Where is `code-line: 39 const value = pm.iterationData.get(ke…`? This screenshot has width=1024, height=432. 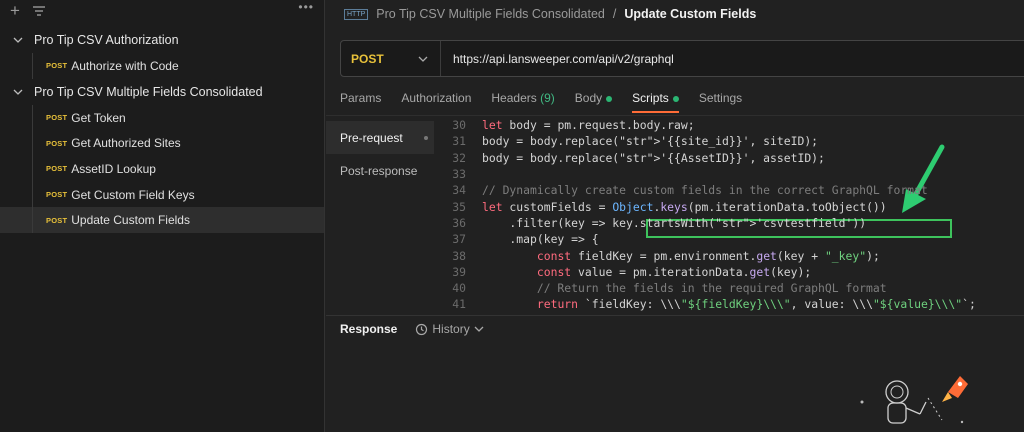
code-line: 39 const value = pm.iterationData.get(ke… is located at coordinates (735, 272).